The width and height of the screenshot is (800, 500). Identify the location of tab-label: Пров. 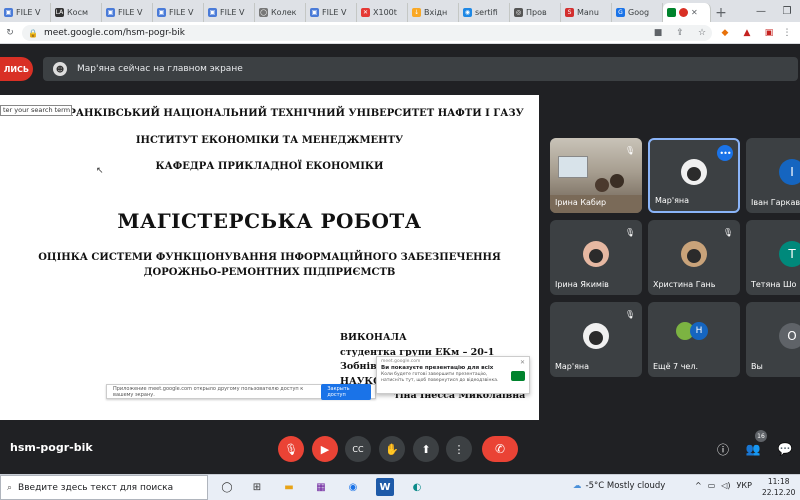
(536, 12).